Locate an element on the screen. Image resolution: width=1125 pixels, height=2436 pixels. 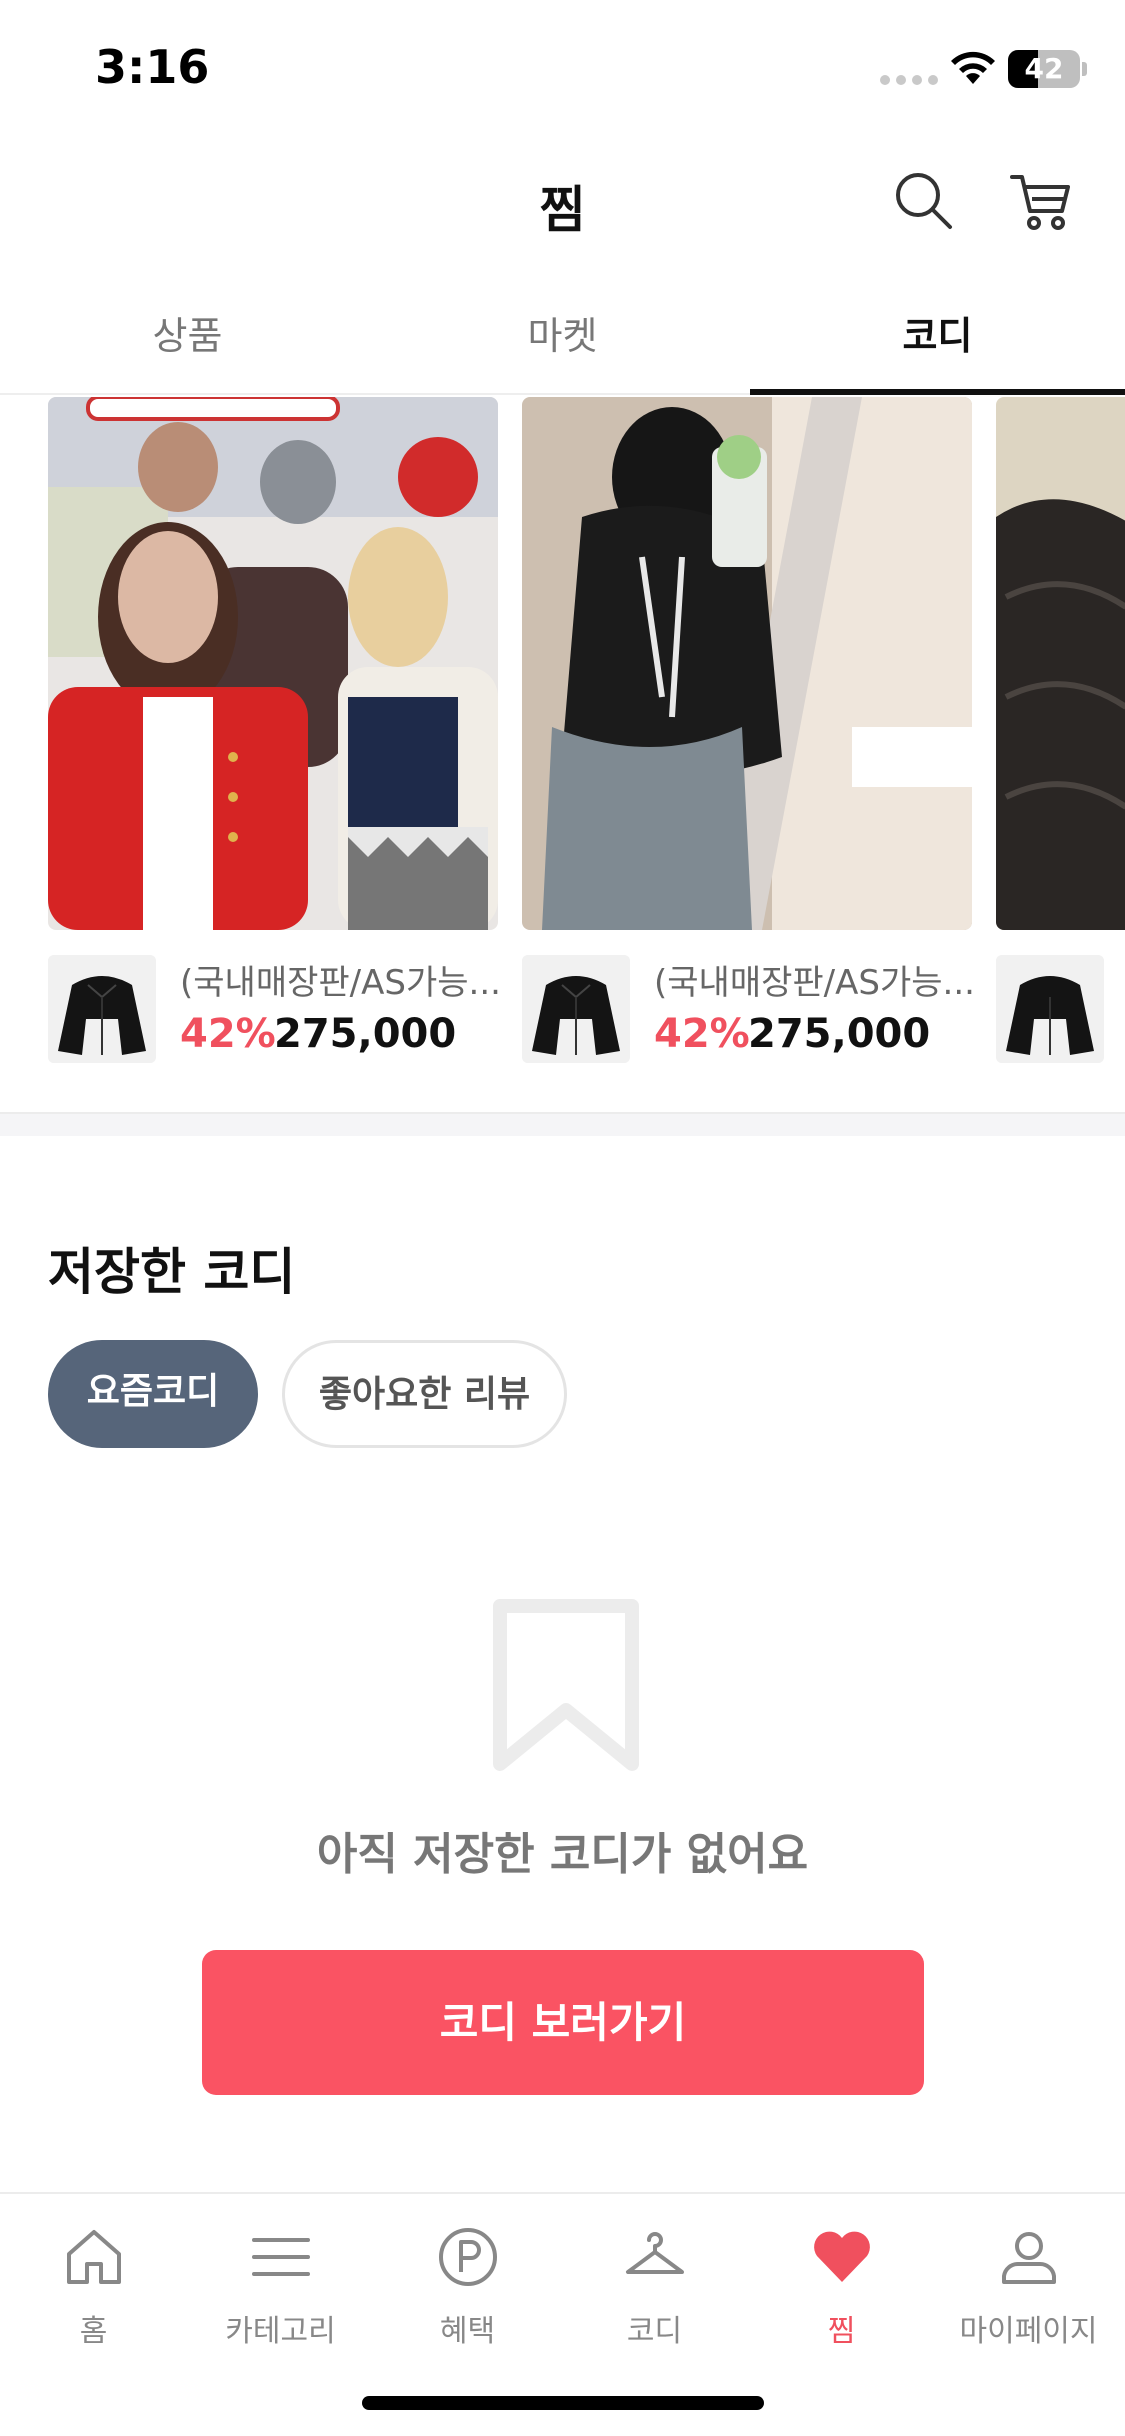
points-icon is located at coordinates (467, 2257).